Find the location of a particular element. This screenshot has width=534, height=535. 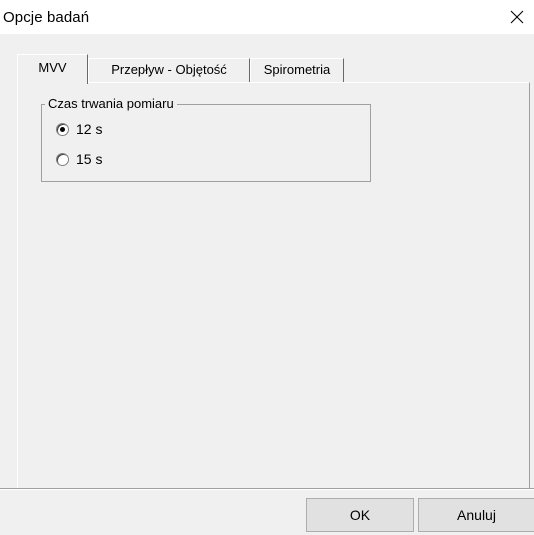

tab-mvv: MVV is located at coordinates (52, 69).